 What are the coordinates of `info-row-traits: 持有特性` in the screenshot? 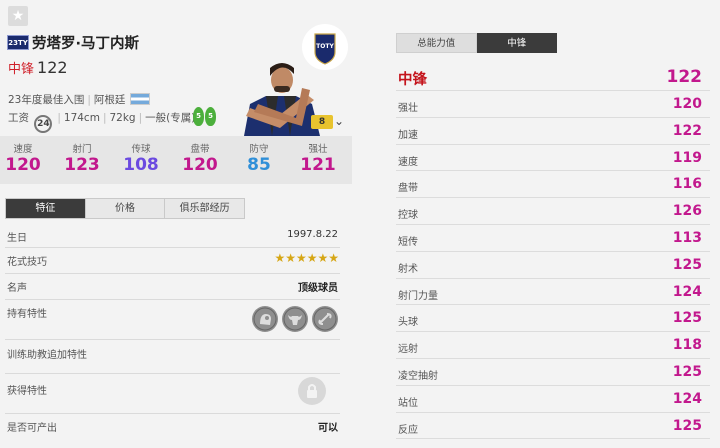 It's located at (172, 320).